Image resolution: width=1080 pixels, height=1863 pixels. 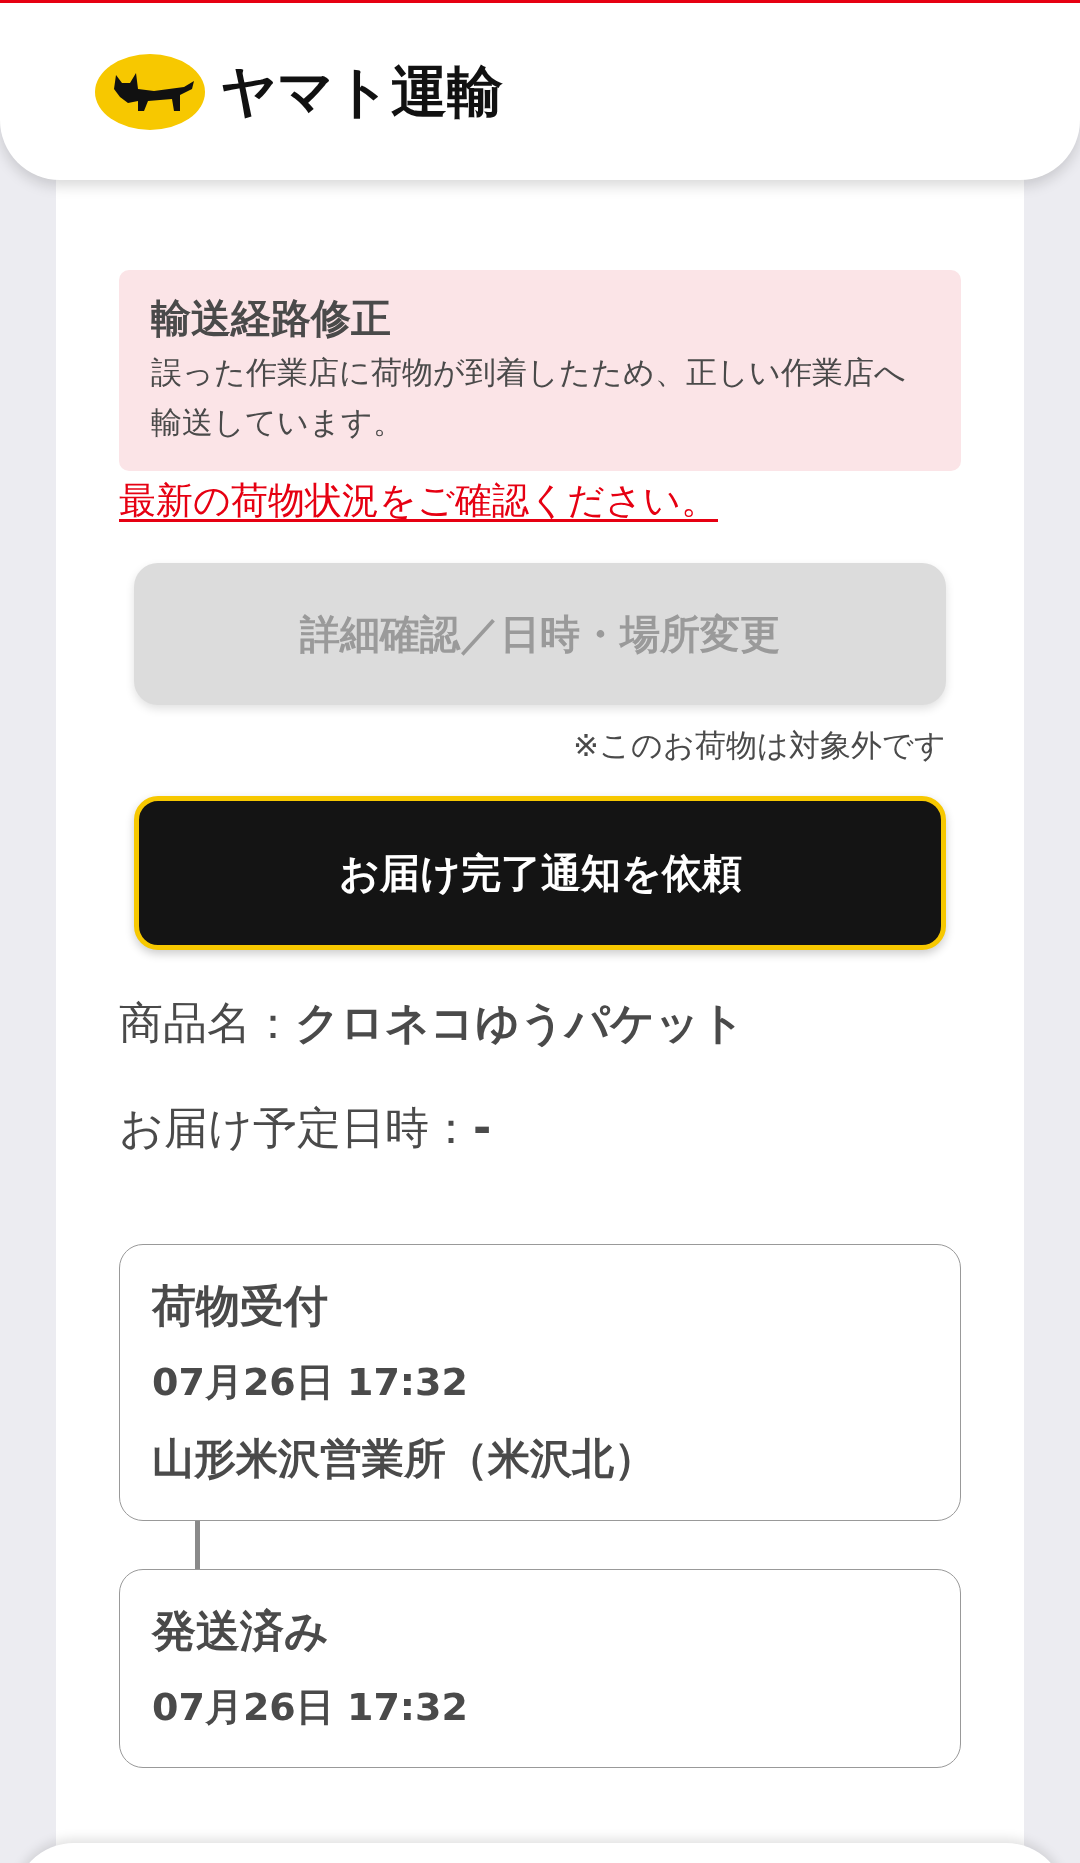 I want to click on status-link: 最新の荷物状況をご確認ください。, so click(x=418, y=501).